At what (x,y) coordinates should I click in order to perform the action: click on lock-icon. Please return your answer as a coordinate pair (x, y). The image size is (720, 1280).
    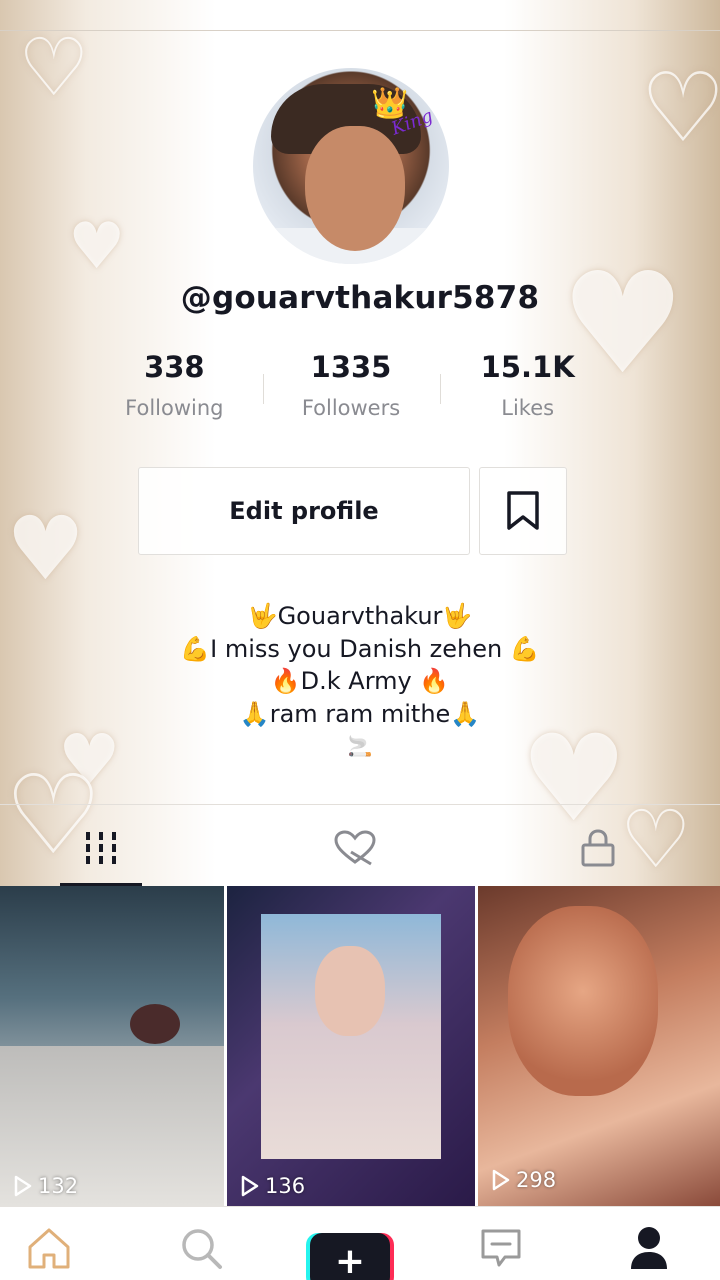
    Looking at the image, I should click on (598, 848).